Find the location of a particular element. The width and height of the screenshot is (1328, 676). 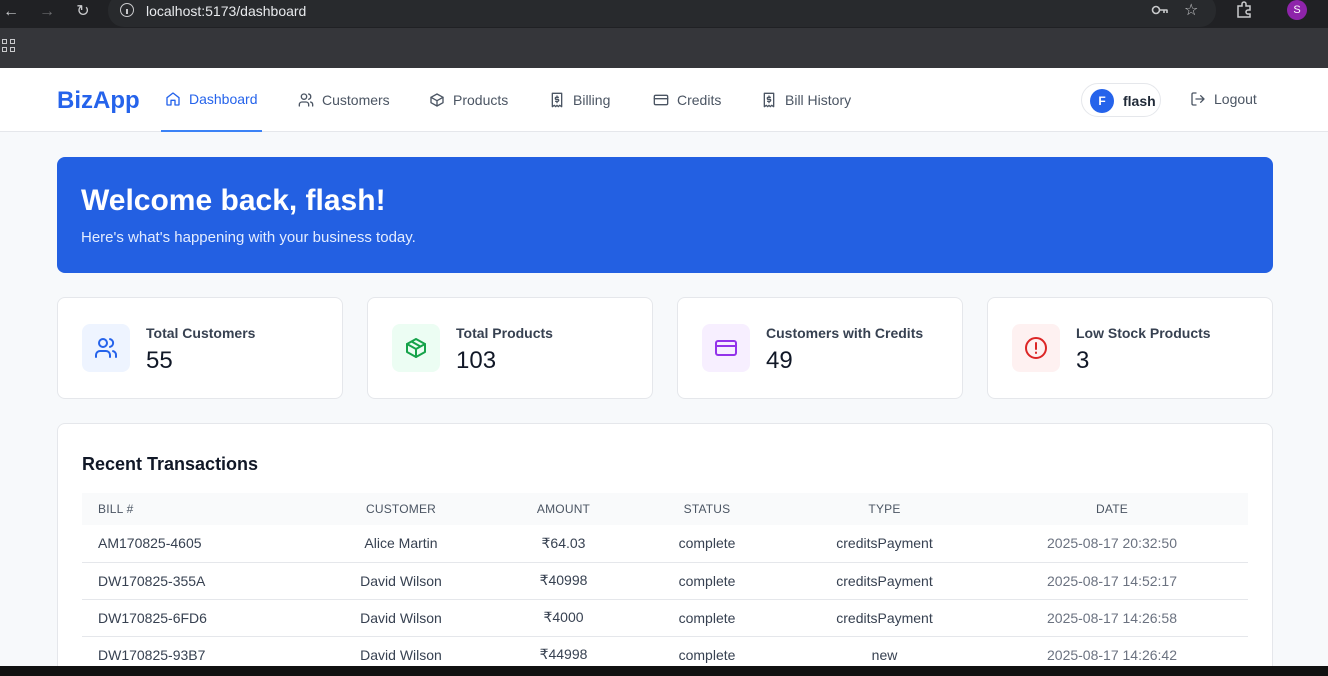

nav-label: Billing is located at coordinates (592, 100).